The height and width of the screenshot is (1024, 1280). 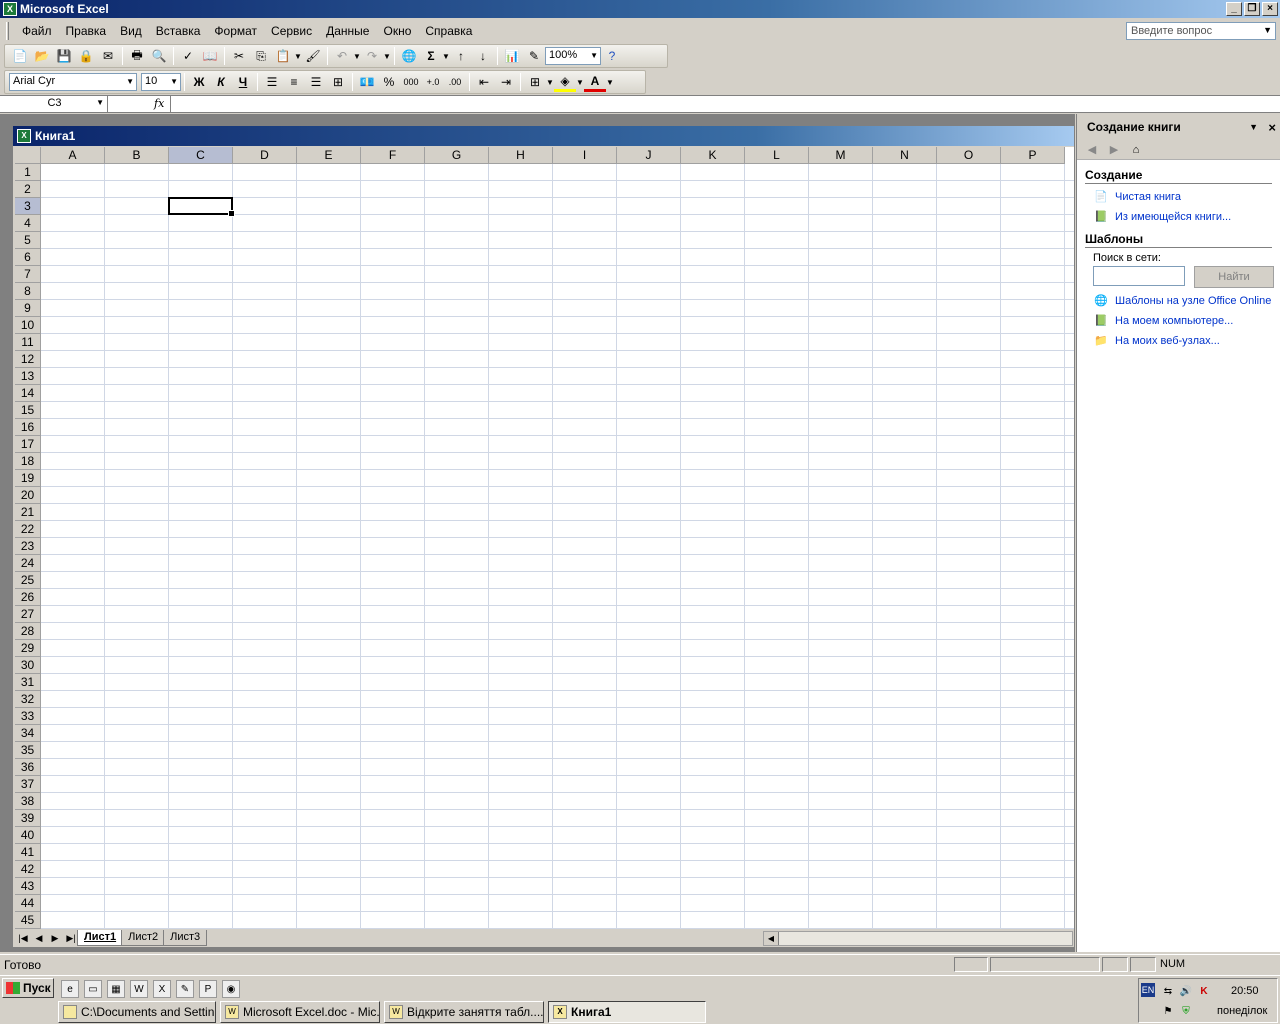 I want to click on decrease-decimal-icon: .00, so click(x=455, y=82).